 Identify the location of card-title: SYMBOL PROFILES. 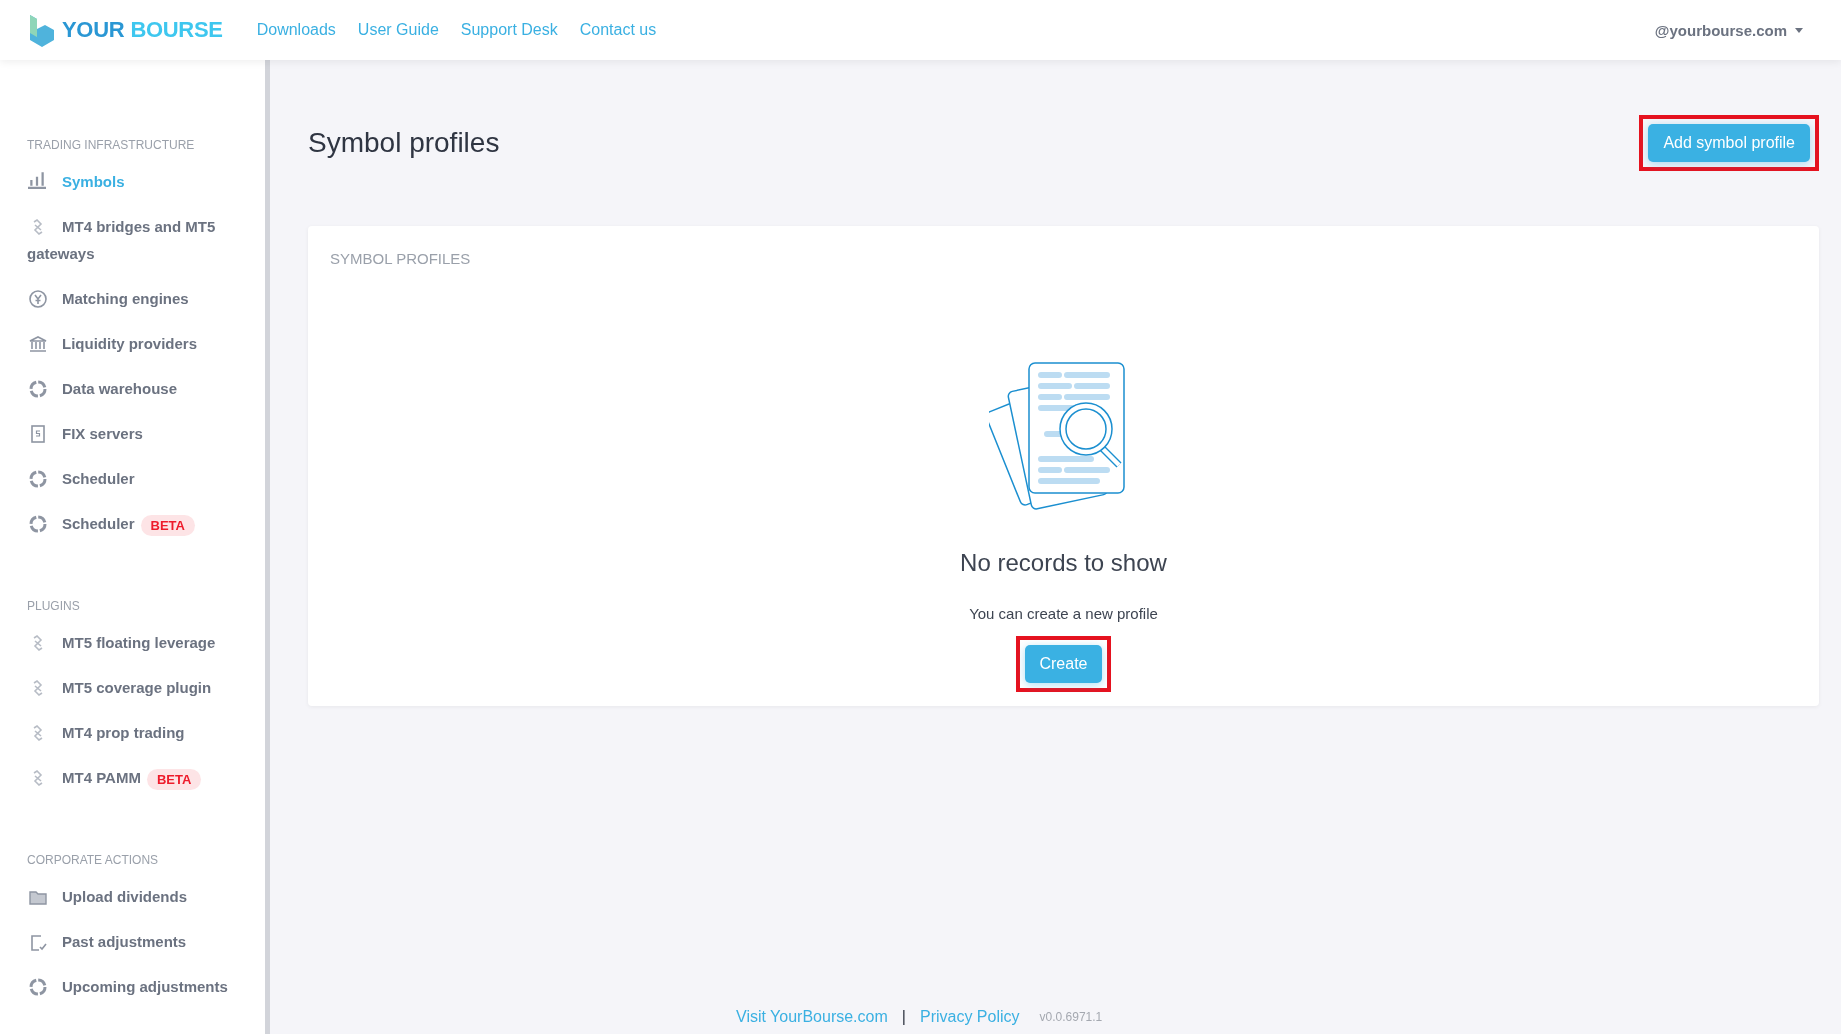
(400, 258).